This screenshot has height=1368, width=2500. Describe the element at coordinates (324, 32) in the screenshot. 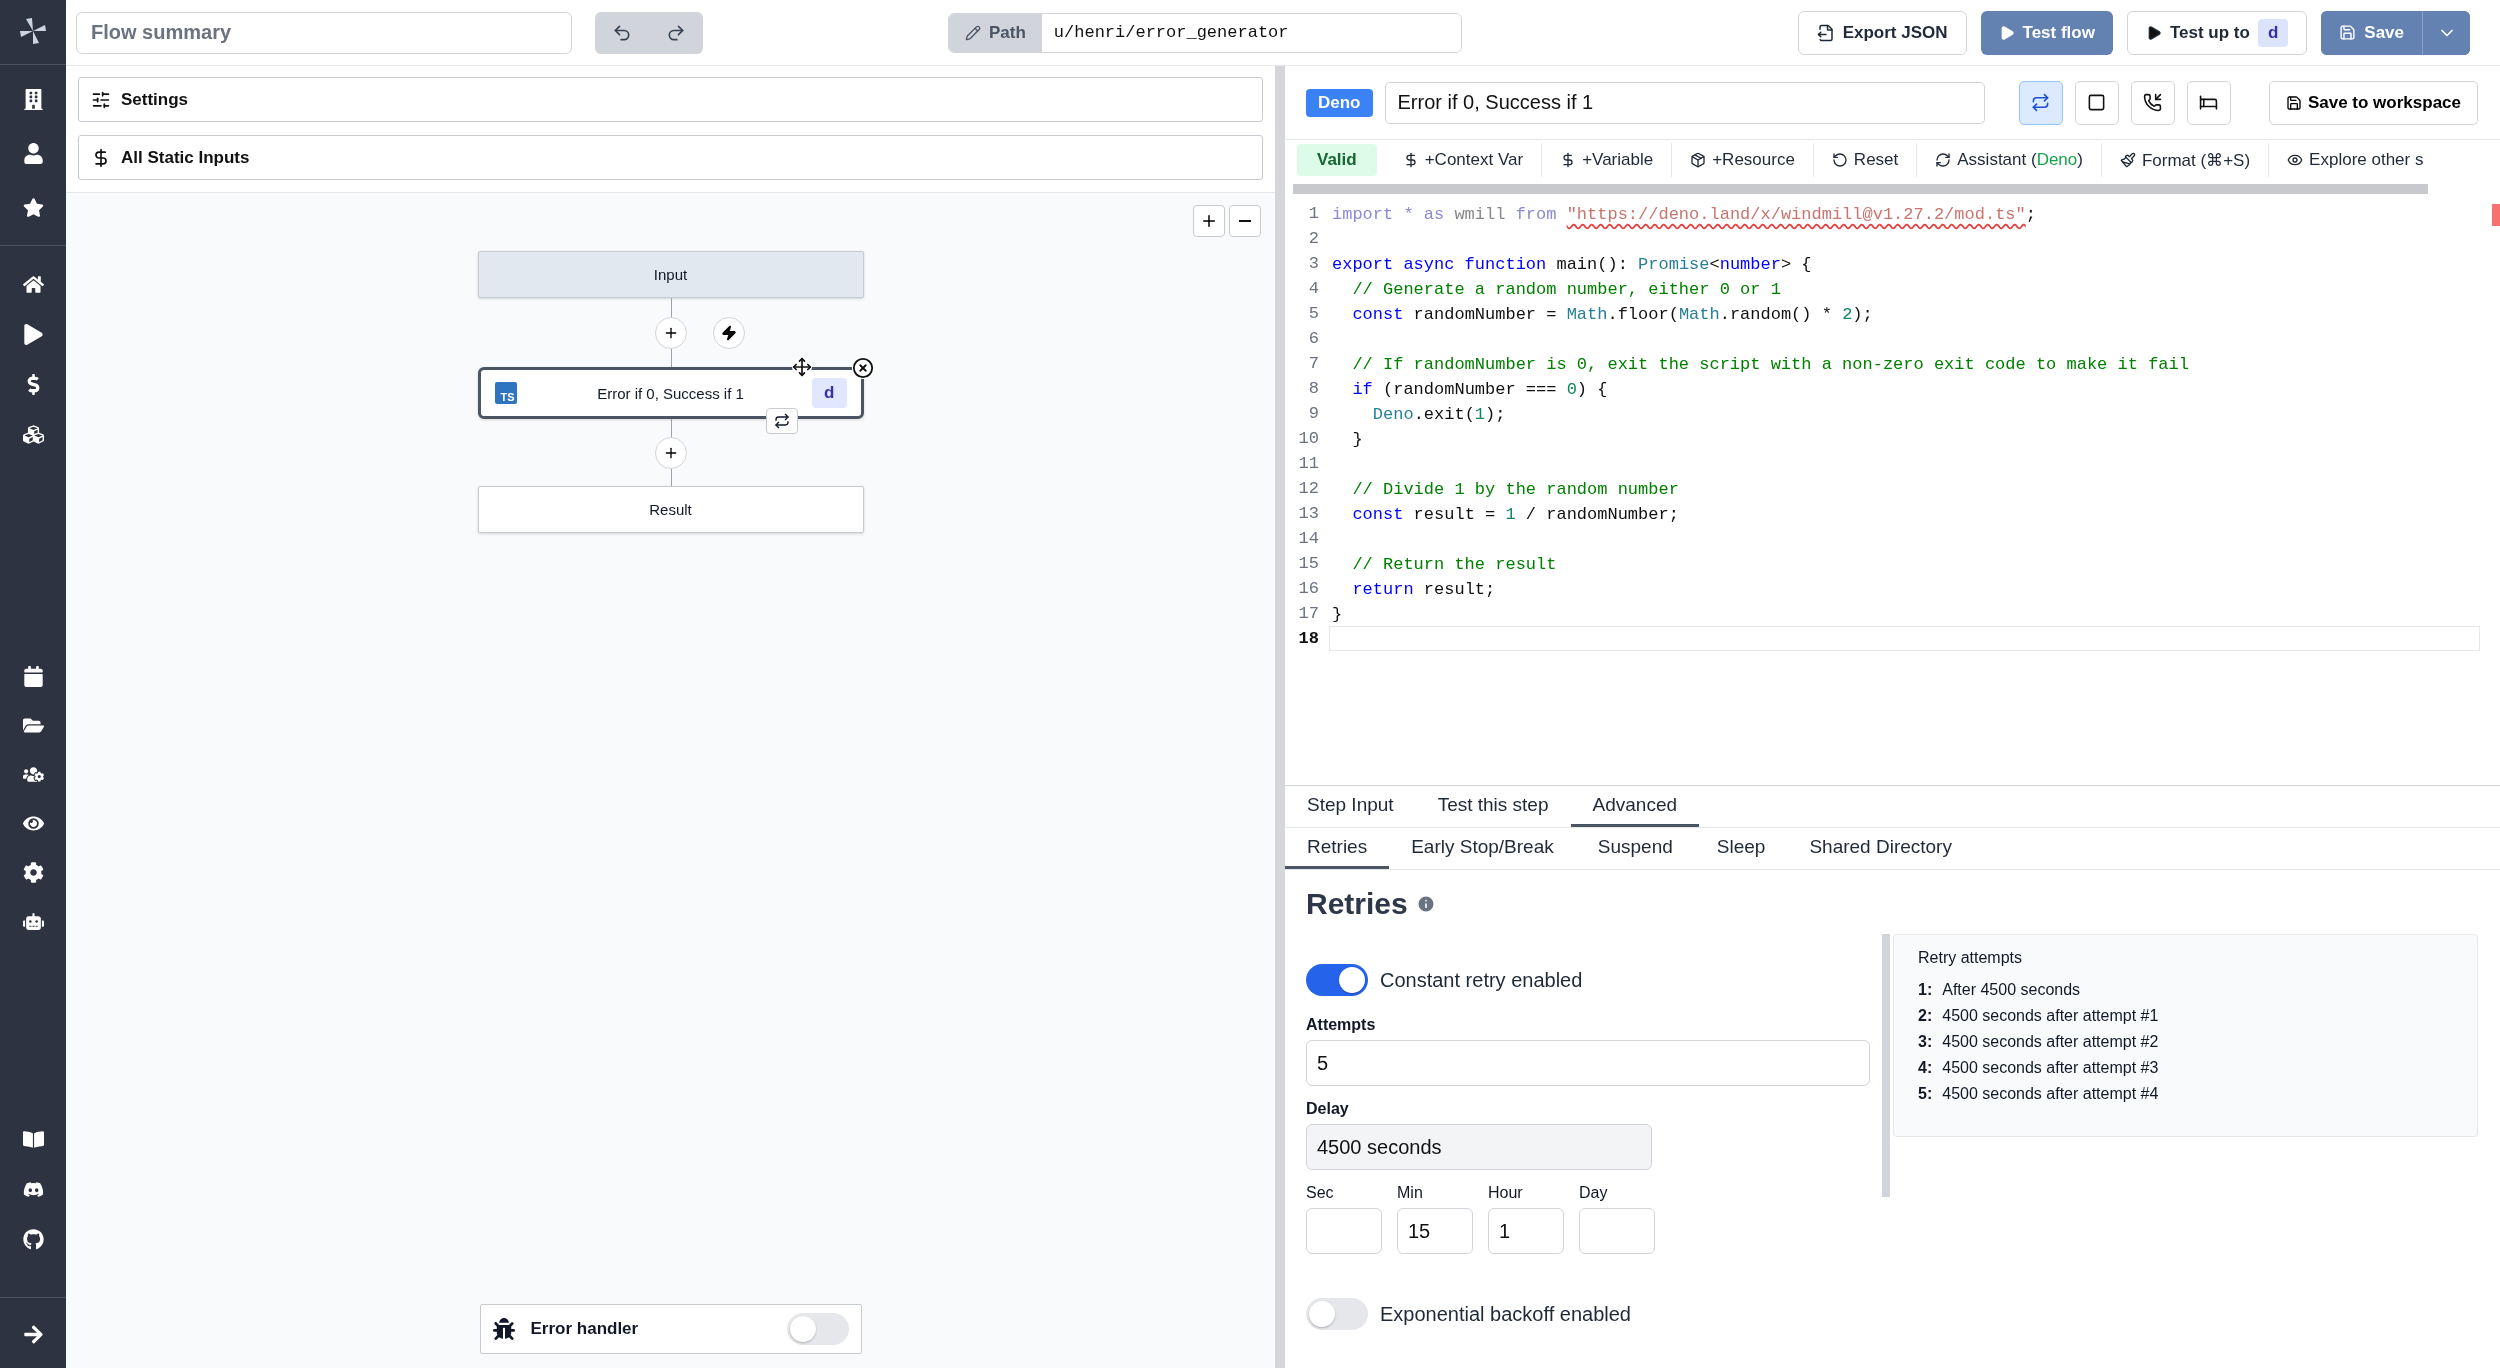

I see `flow-summary-field: Flow summary` at that location.